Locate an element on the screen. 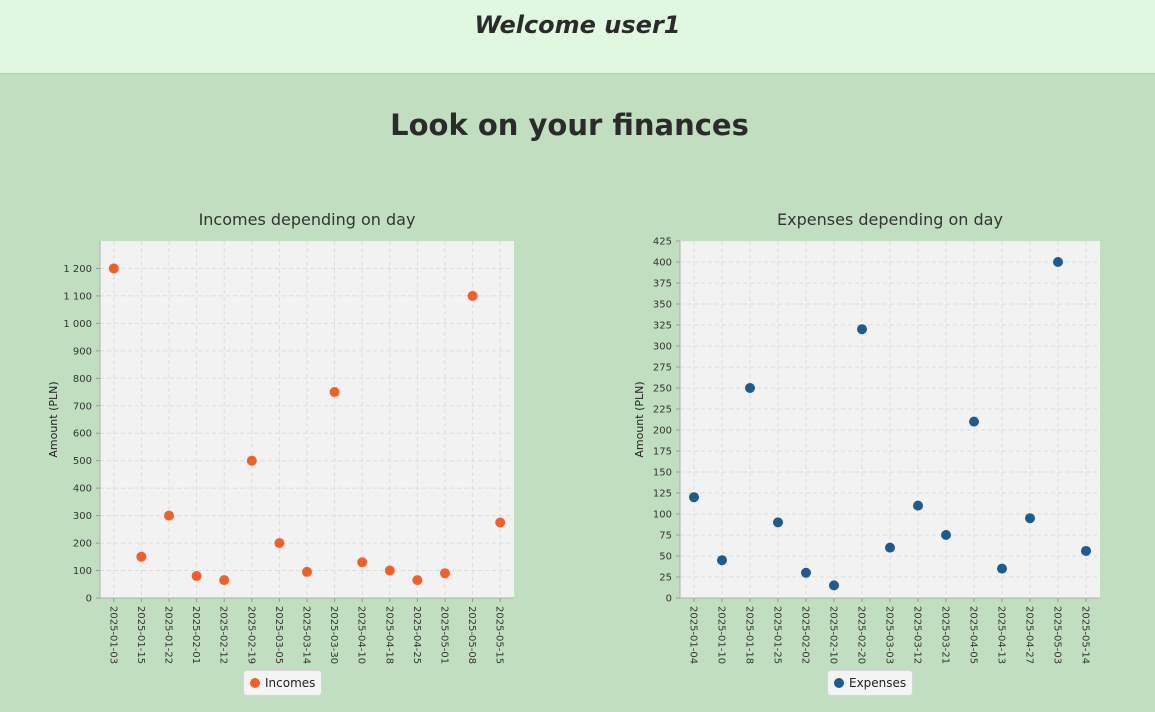 The image size is (1155, 712). x-tick-label: 2025-02-10 is located at coordinates (833, 635).